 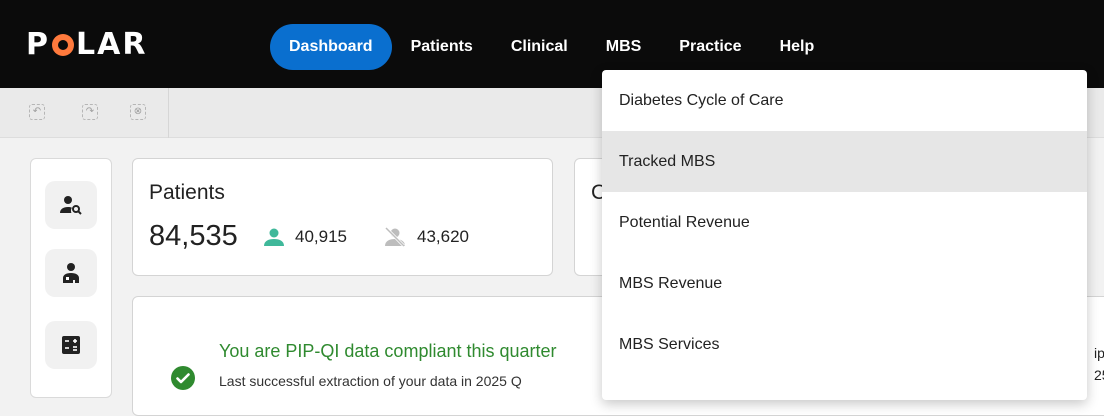 I want to click on polar-logo: P LAR, so click(x=86, y=44).